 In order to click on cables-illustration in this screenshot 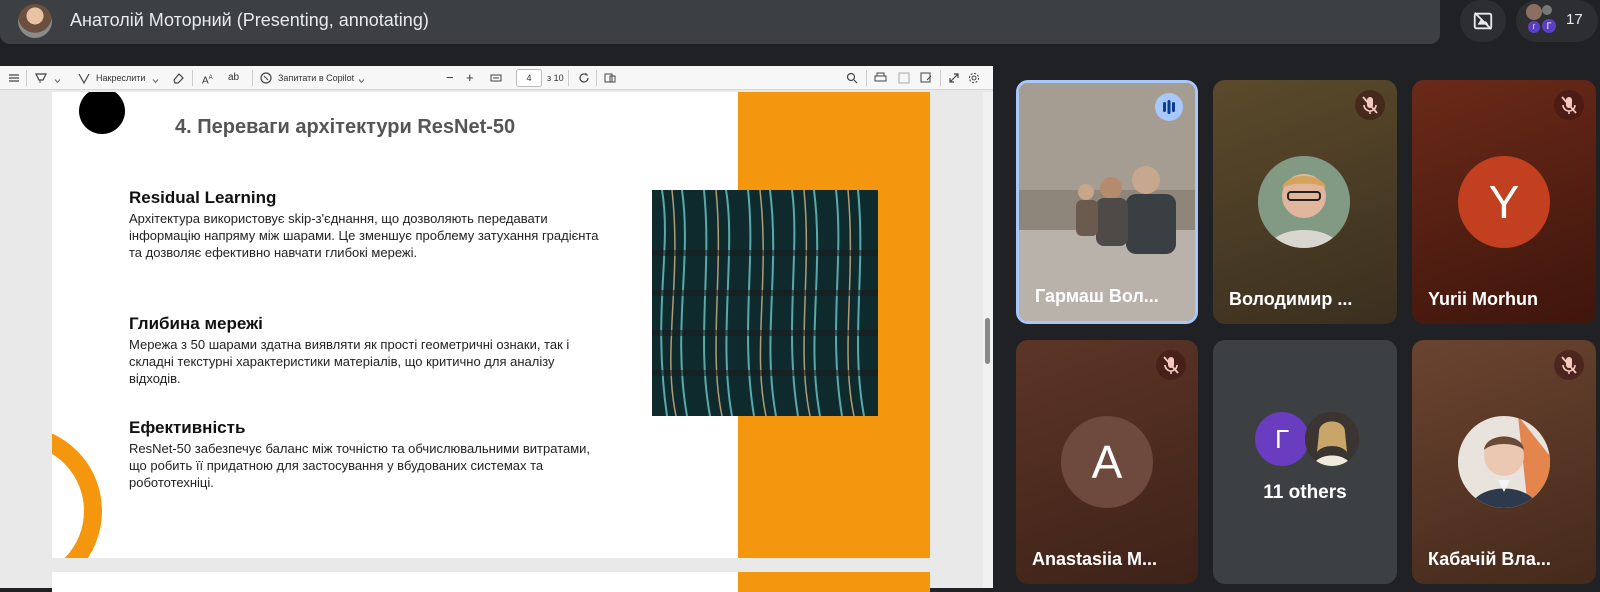, I will do `click(765, 303)`.